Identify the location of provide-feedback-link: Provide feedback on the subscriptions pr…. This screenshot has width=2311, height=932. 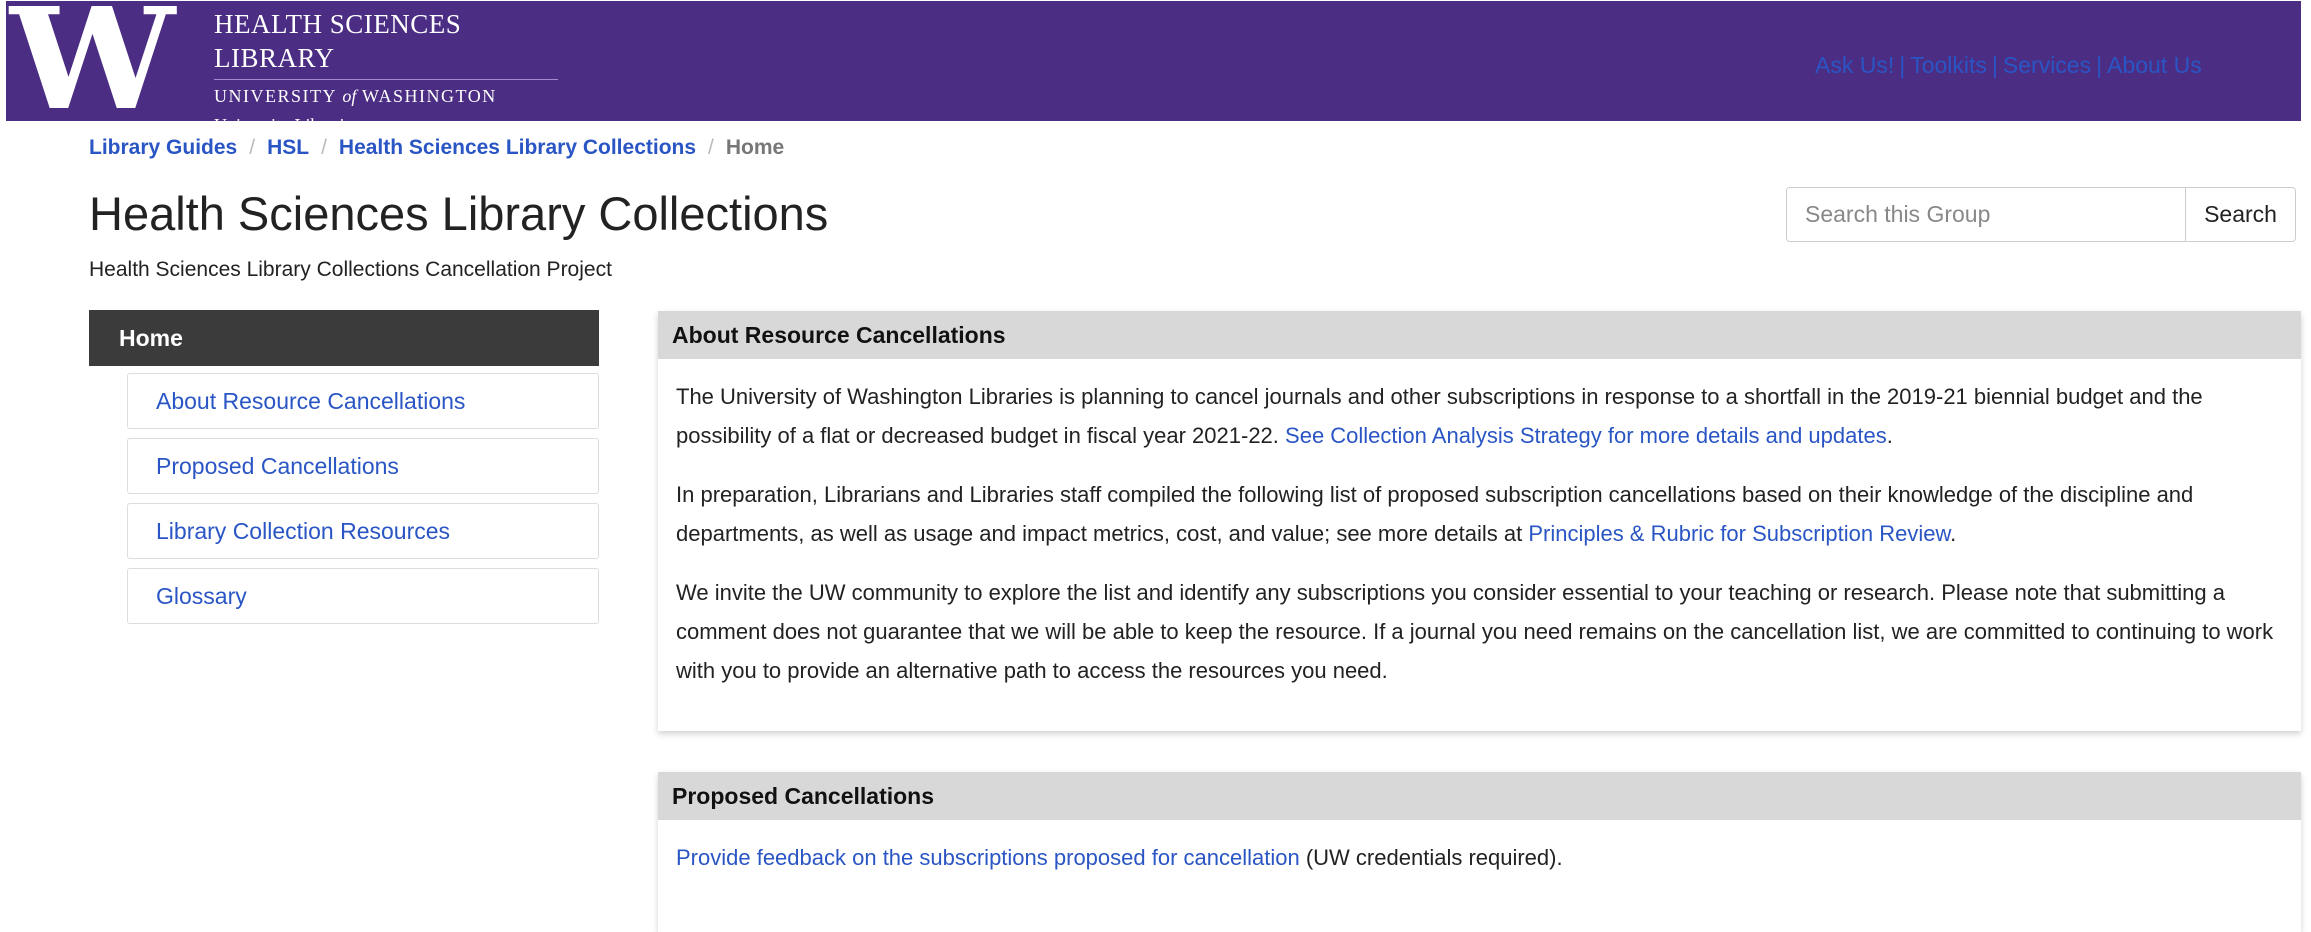
(988, 857).